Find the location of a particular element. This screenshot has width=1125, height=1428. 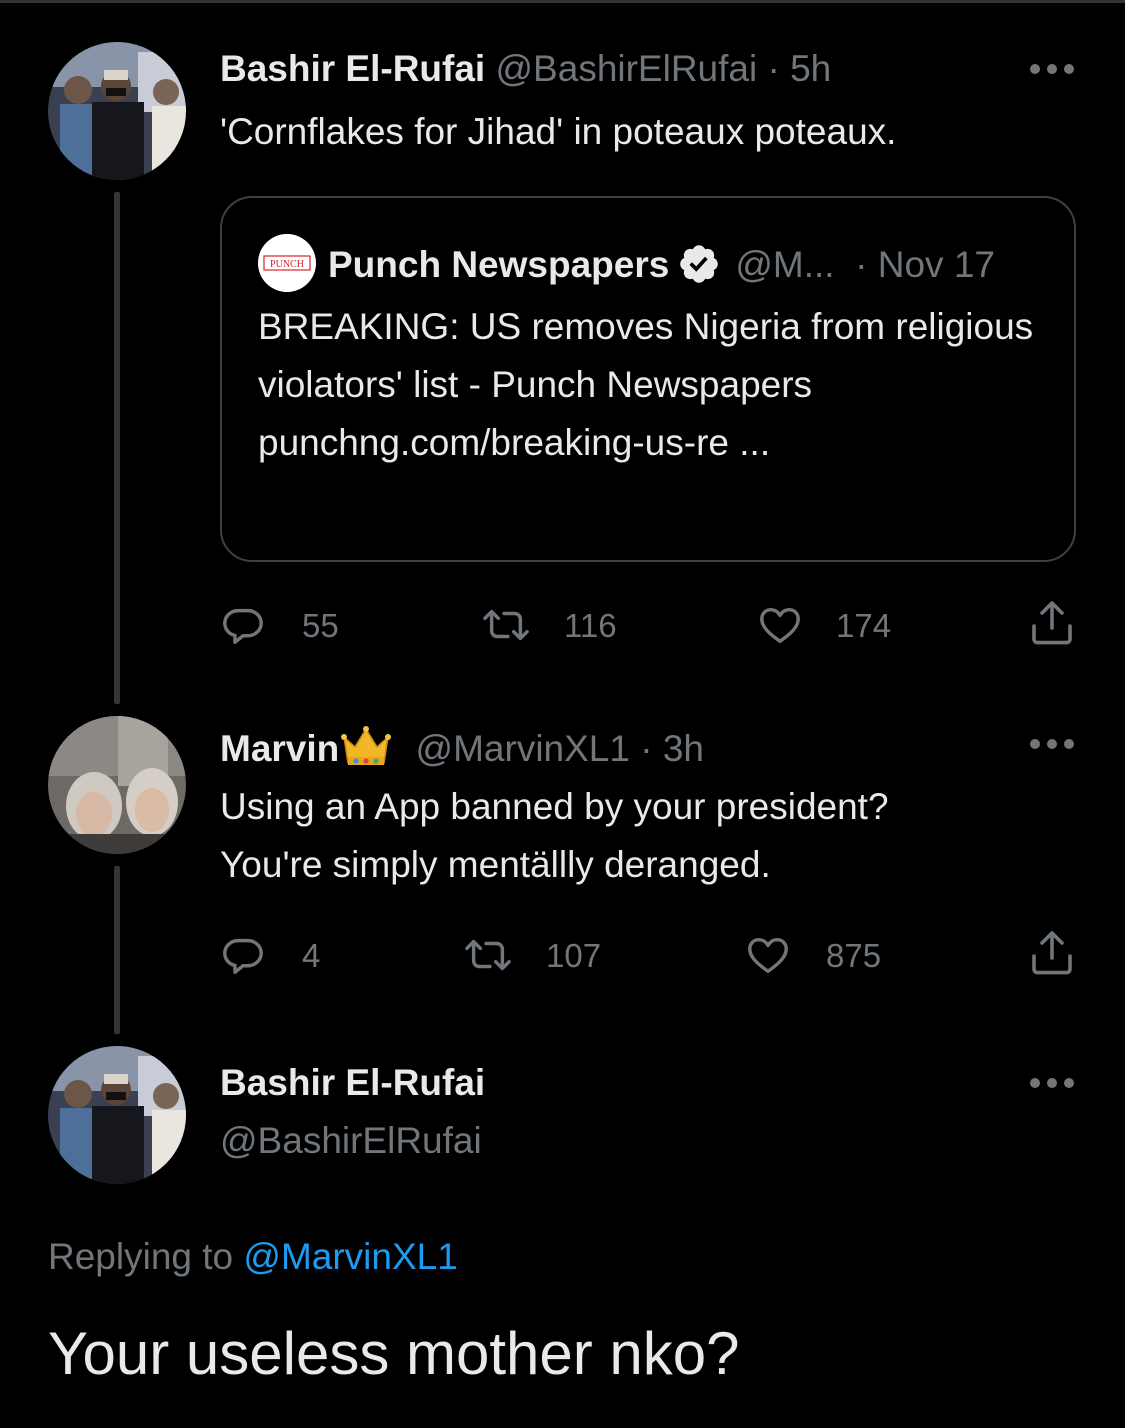

punch-logo: PUNCH is located at coordinates (287, 263).